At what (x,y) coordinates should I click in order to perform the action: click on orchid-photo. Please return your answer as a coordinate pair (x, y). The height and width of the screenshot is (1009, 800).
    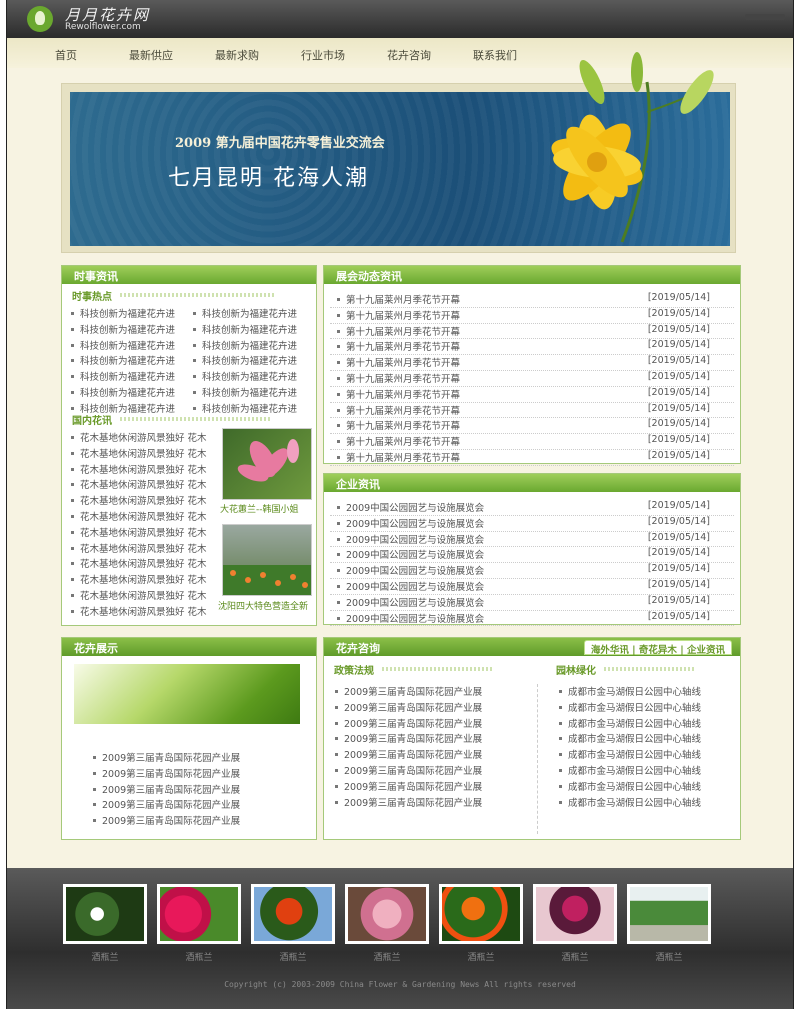
    Looking at the image, I should click on (267, 464).